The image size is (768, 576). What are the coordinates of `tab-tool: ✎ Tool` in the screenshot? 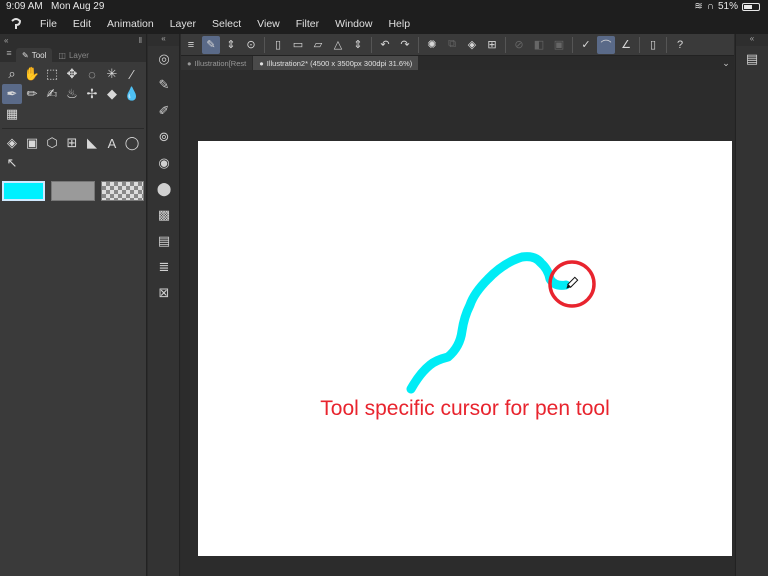 It's located at (34, 55).